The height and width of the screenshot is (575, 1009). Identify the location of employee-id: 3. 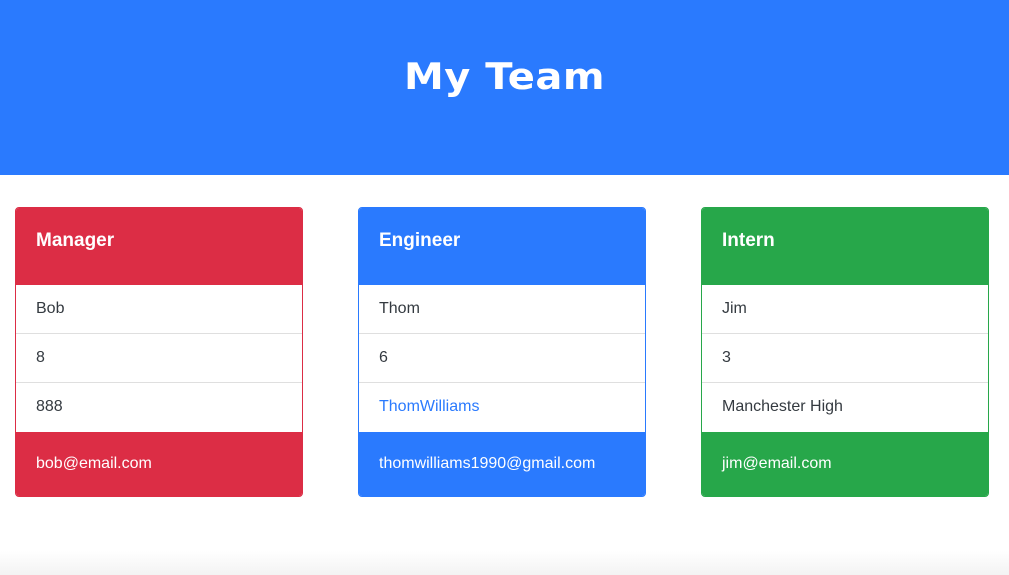
(845, 358).